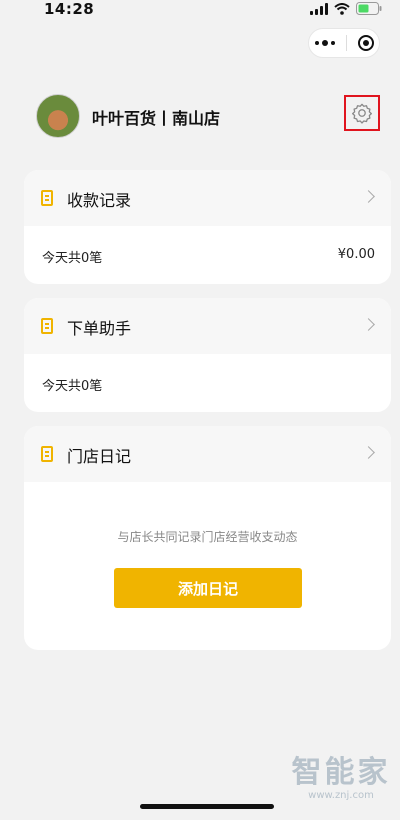 This screenshot has height=820, width=400. I want to click on order-assistant-card: 下单助手 今天共0笔, so click(207, 355).